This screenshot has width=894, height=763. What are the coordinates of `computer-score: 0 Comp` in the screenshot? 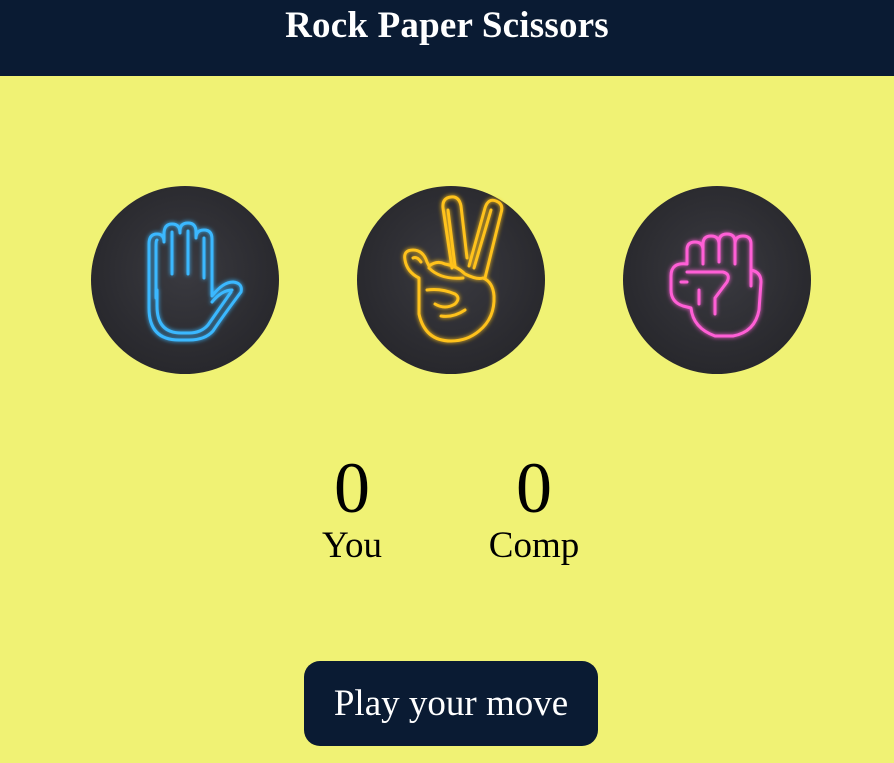 It's located at (534, 508).